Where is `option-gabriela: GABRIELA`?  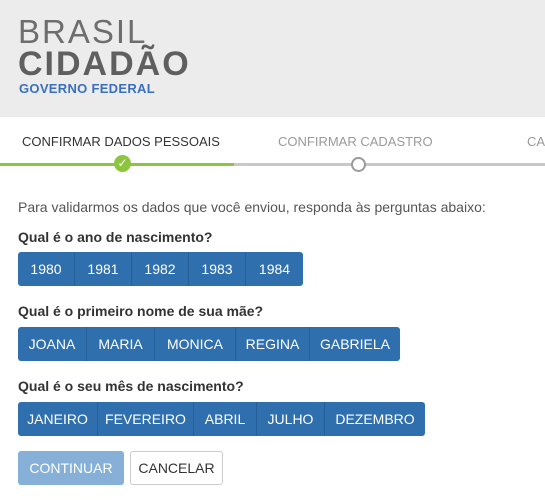 option-gabriela: GABRIELA is located at coordinates (355, 344).